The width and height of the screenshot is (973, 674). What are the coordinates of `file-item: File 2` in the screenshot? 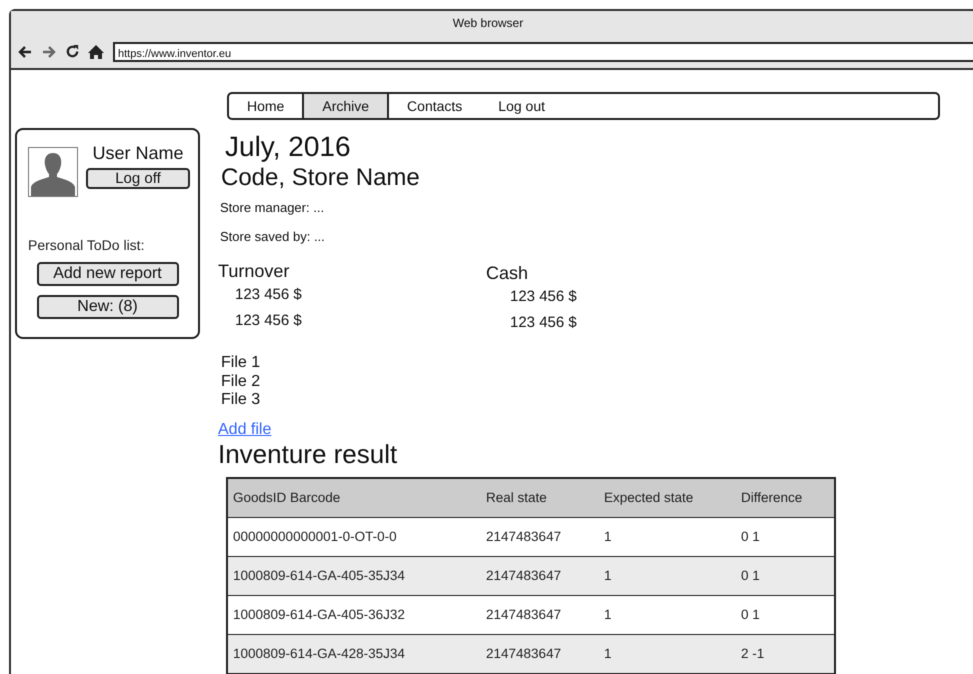 It's located at (240, 381).